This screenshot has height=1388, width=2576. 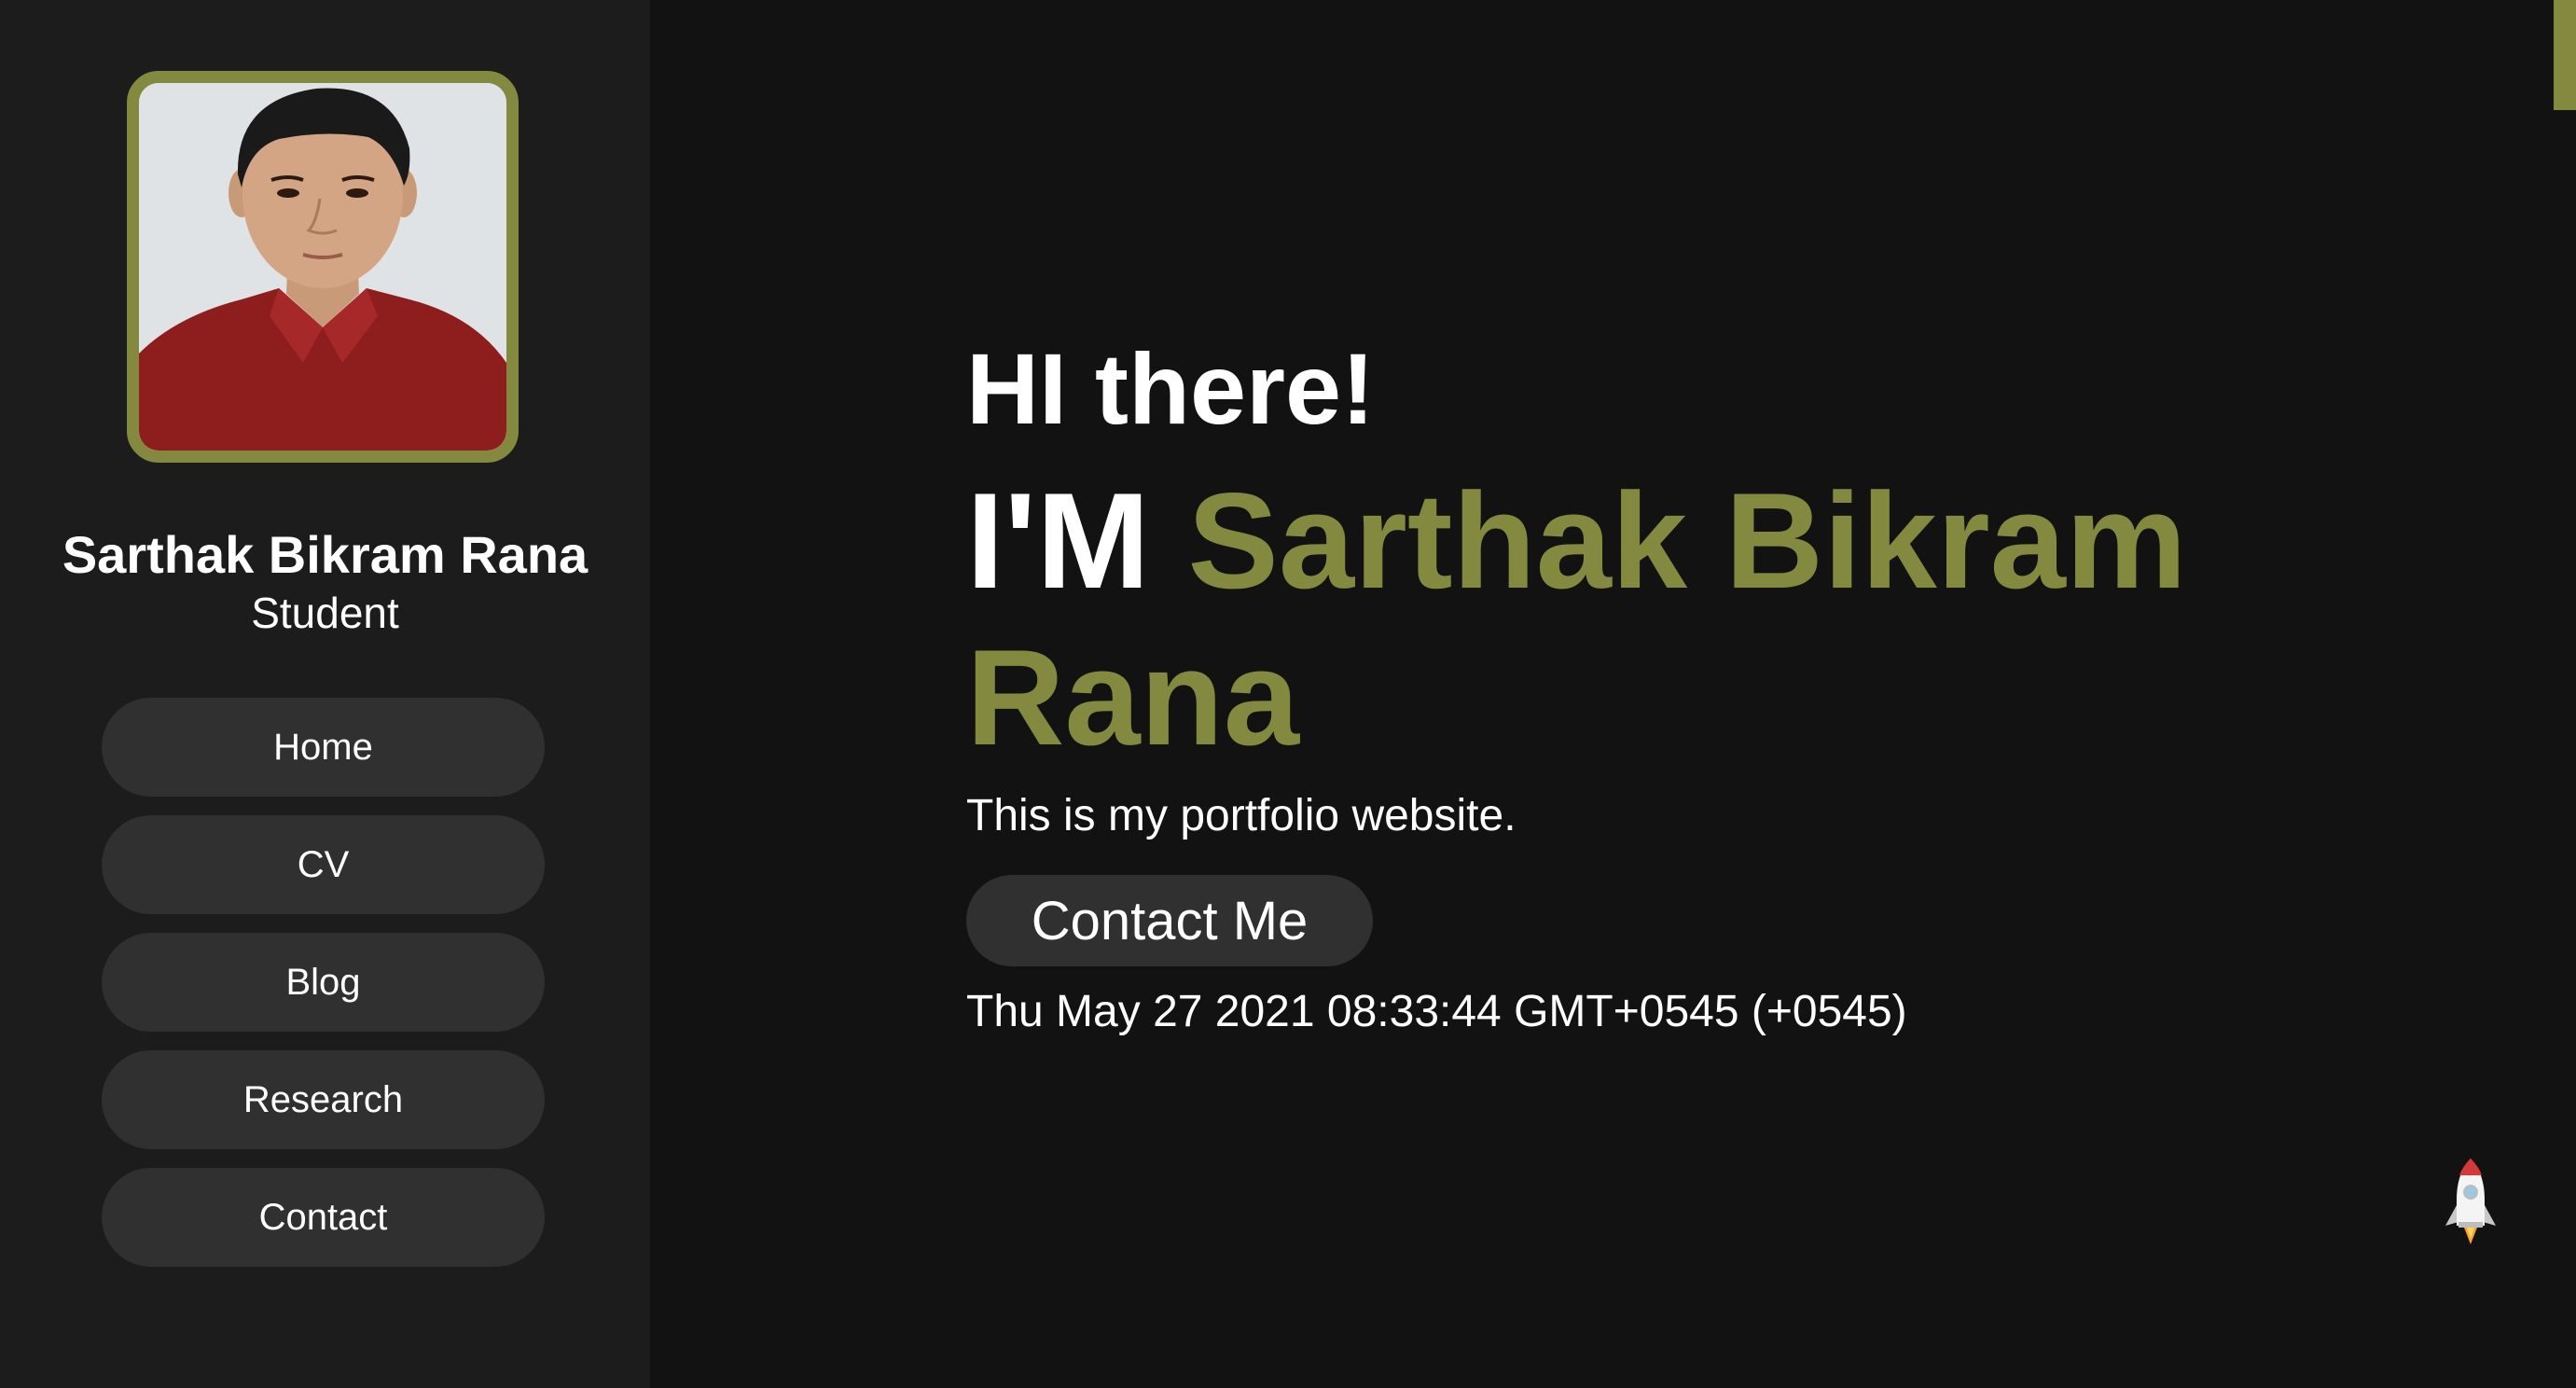 What do you see at coordinates (1171, 388) in the screenshot?
I see `greeting-heading: HI there!` at bounding box center [1171, 388].